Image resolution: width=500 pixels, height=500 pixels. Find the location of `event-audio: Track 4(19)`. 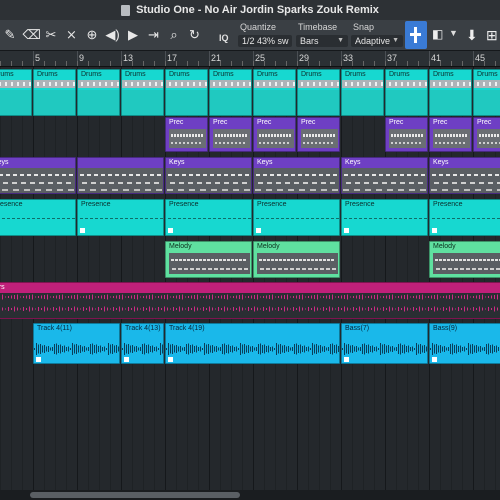

event-audio: Track 4(19) is located at coordinates (252, 343).